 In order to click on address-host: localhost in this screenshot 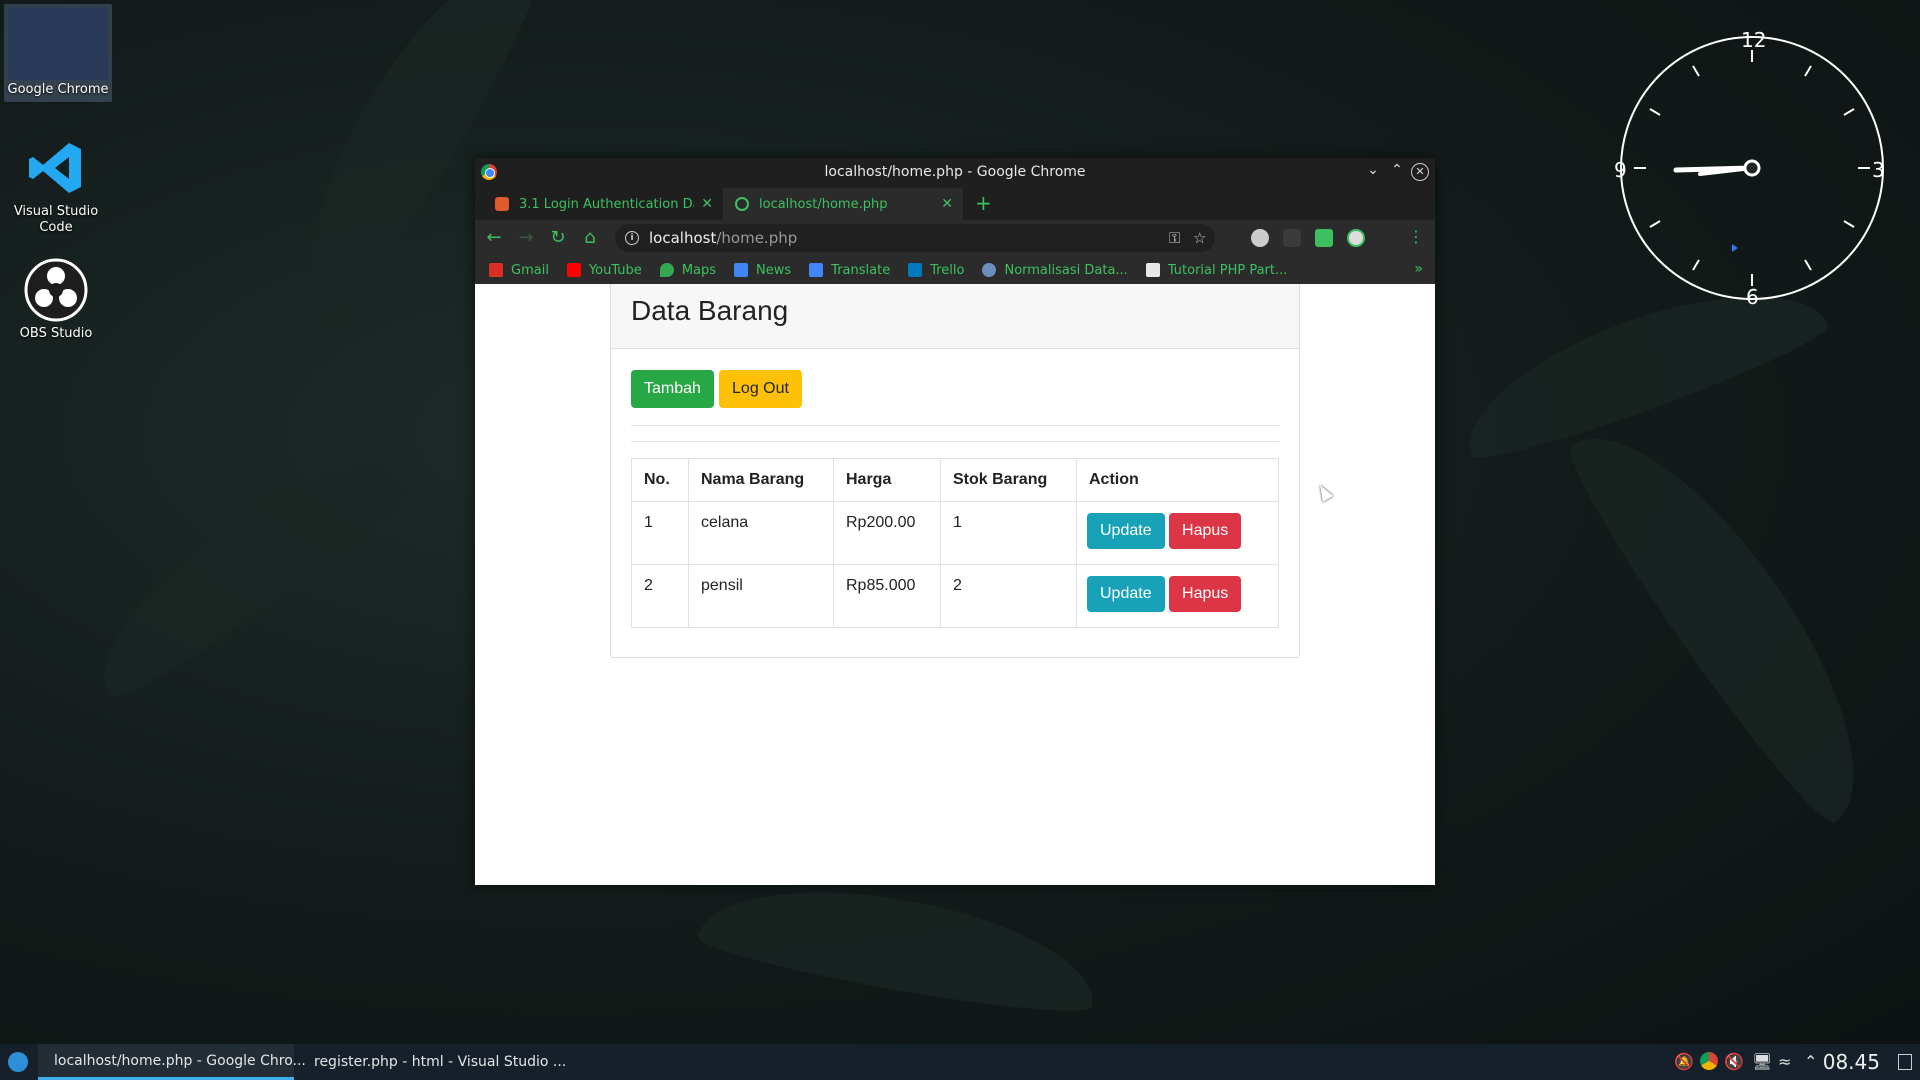, I will do `click(683, 238)`.